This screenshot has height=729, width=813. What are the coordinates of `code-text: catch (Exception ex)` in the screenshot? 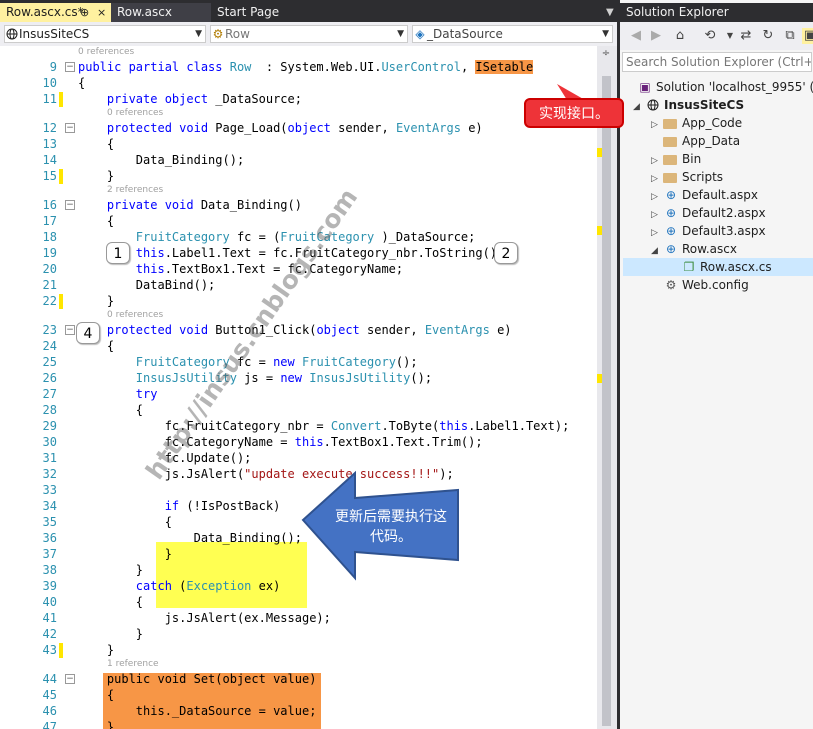 It's located at (179, 586).